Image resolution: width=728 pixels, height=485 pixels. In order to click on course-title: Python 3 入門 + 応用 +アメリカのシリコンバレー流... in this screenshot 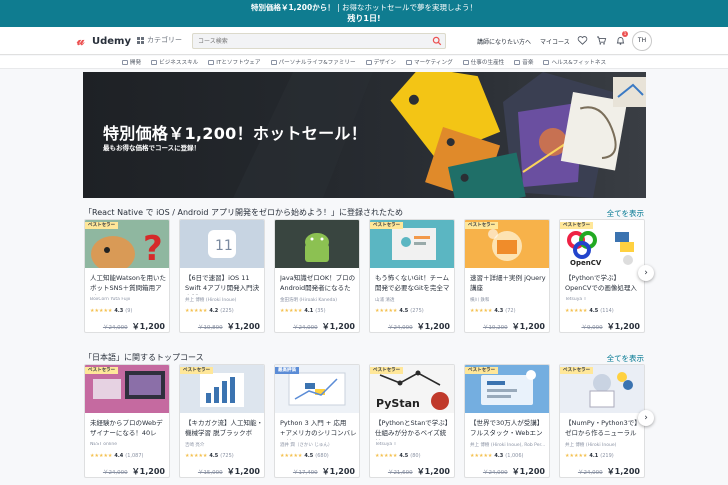, I will do `click(318, 429)`.